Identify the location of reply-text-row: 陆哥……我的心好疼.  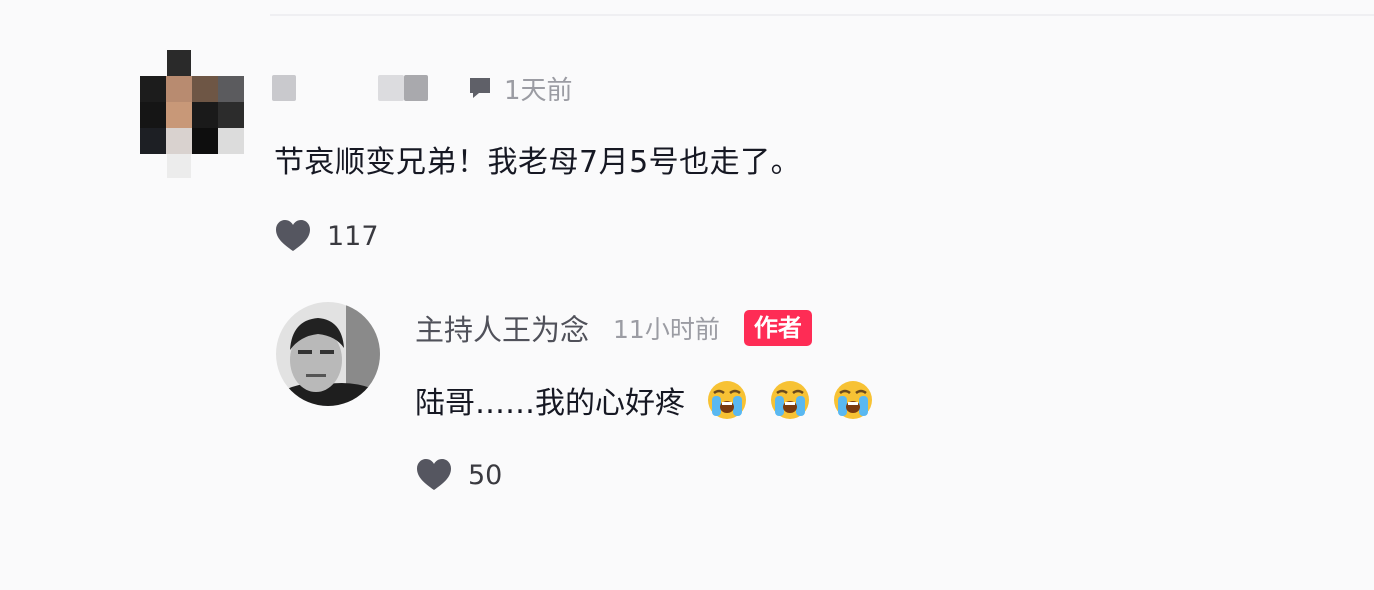
(644, 400).